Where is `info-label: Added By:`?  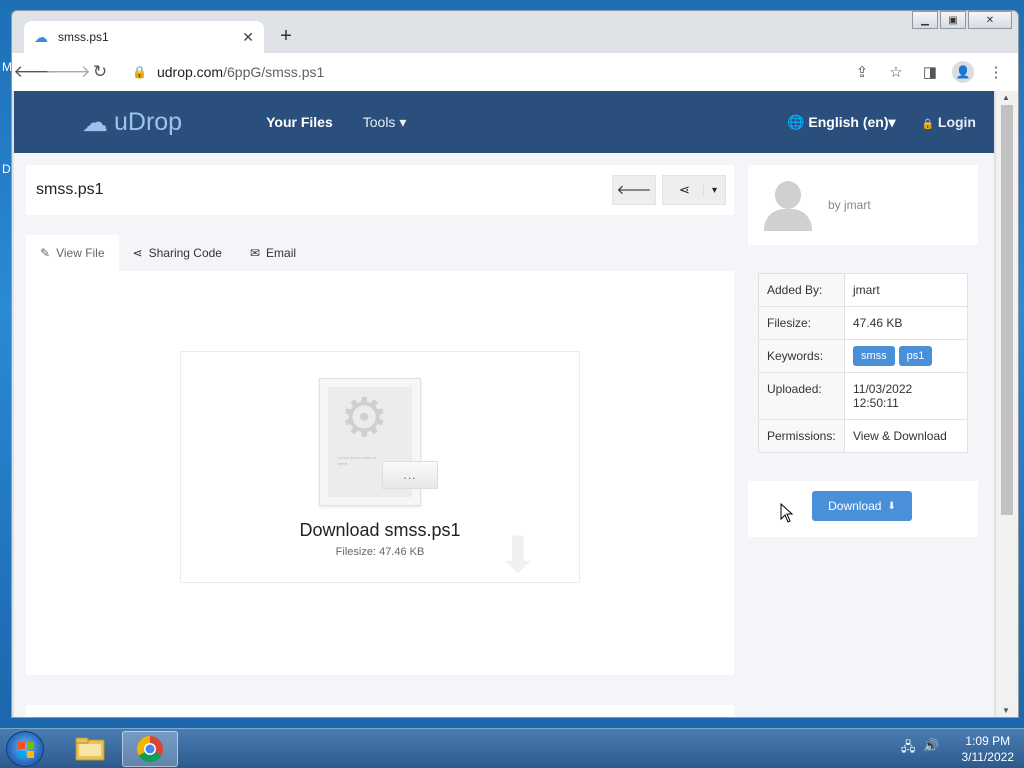 info-label: Added By: is located at coordinates (801, 290).